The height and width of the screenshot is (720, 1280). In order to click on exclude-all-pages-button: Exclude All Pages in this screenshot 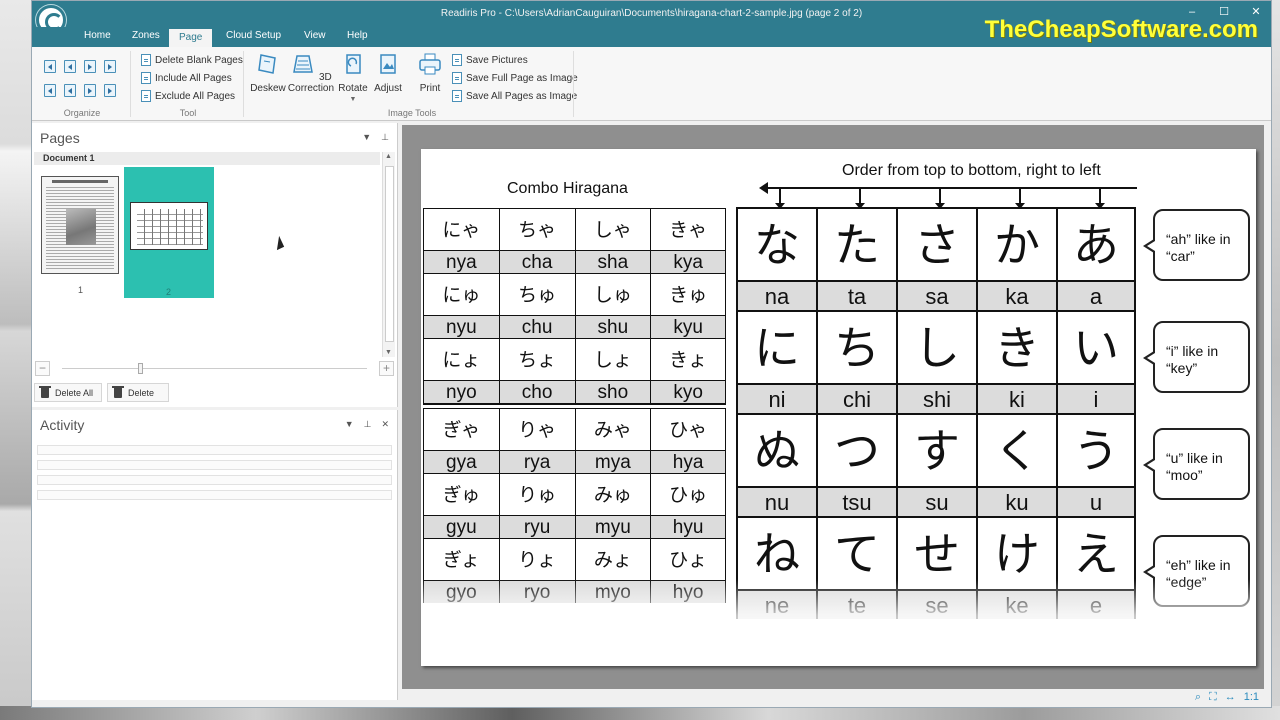, I will do `click(188, 96)`.